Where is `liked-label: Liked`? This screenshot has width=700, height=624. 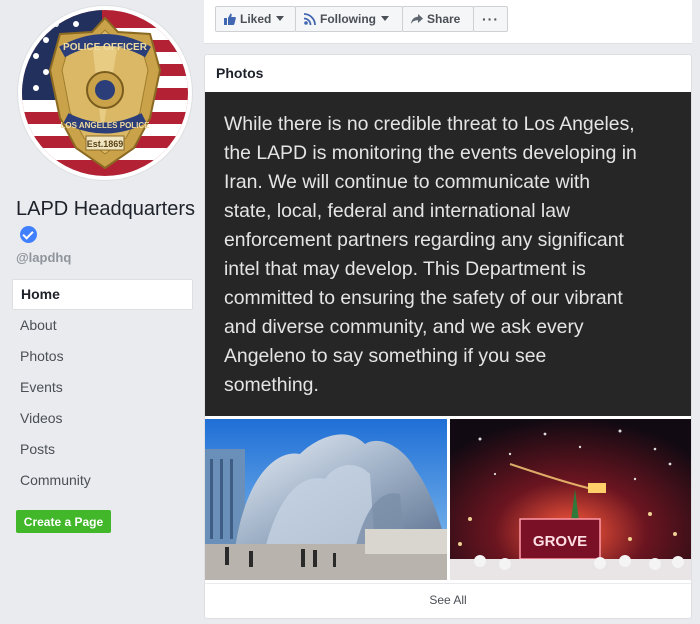 liked-label: Liked is located at coordinates (256, 19).